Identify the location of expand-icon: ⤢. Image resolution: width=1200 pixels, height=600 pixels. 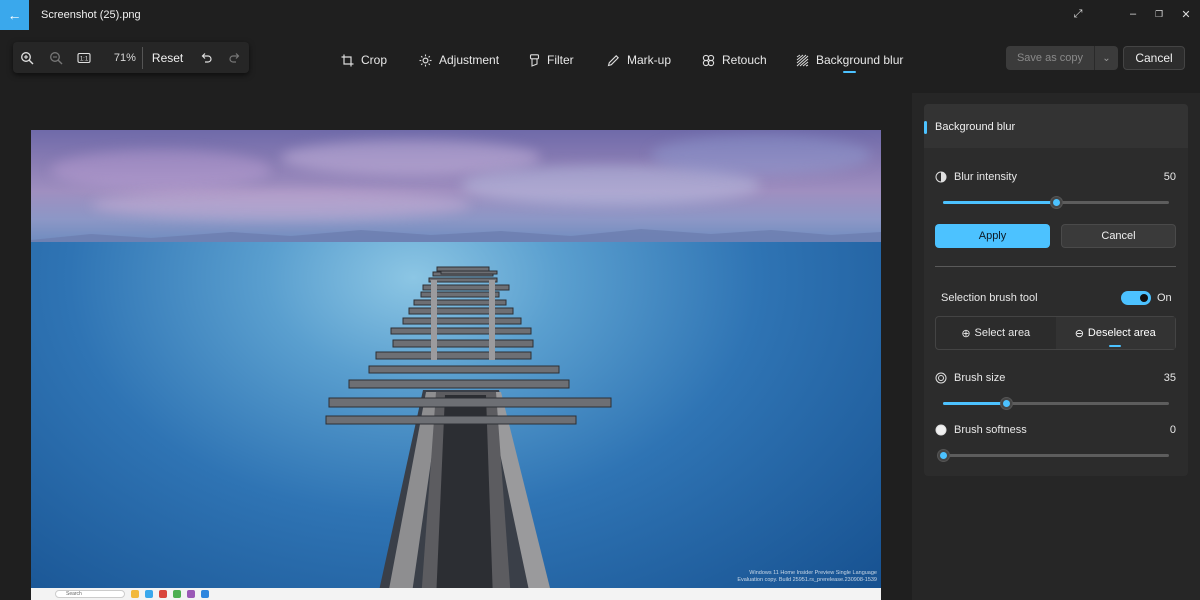
(1078, 13).